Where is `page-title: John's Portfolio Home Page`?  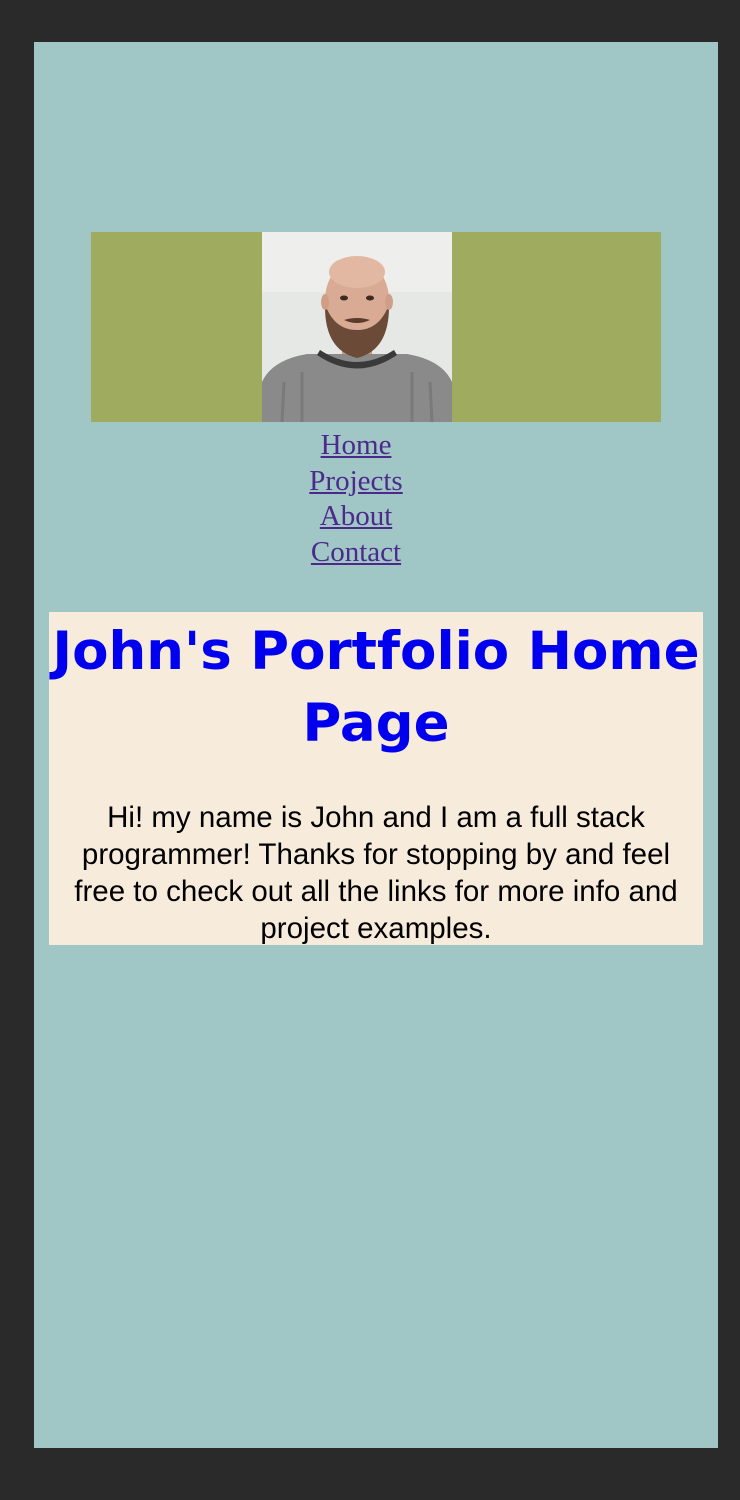
page-title: John's Portfolio Home Page is located at coordinates (376, 687).